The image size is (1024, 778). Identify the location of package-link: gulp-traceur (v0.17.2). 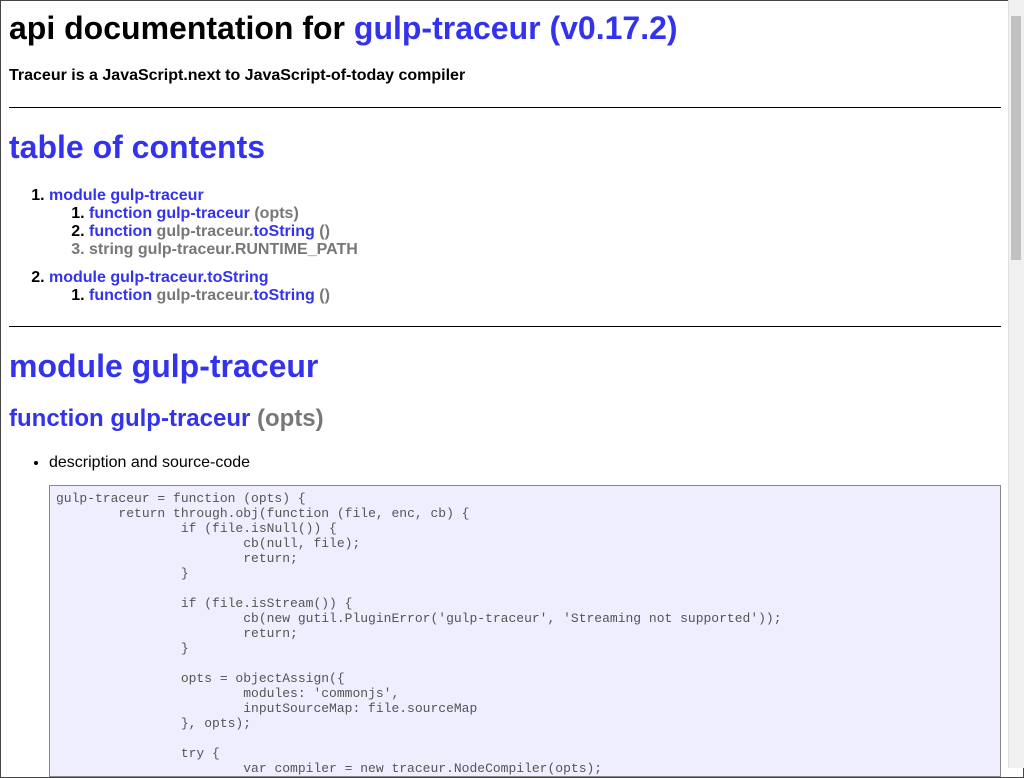
(516, 28).